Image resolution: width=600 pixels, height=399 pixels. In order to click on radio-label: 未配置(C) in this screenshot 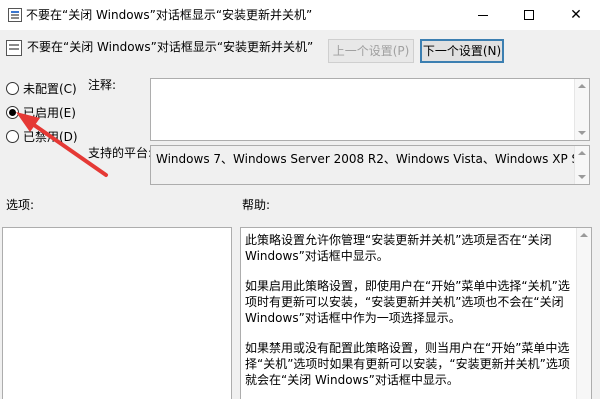, I will do `click(50, 88)`.